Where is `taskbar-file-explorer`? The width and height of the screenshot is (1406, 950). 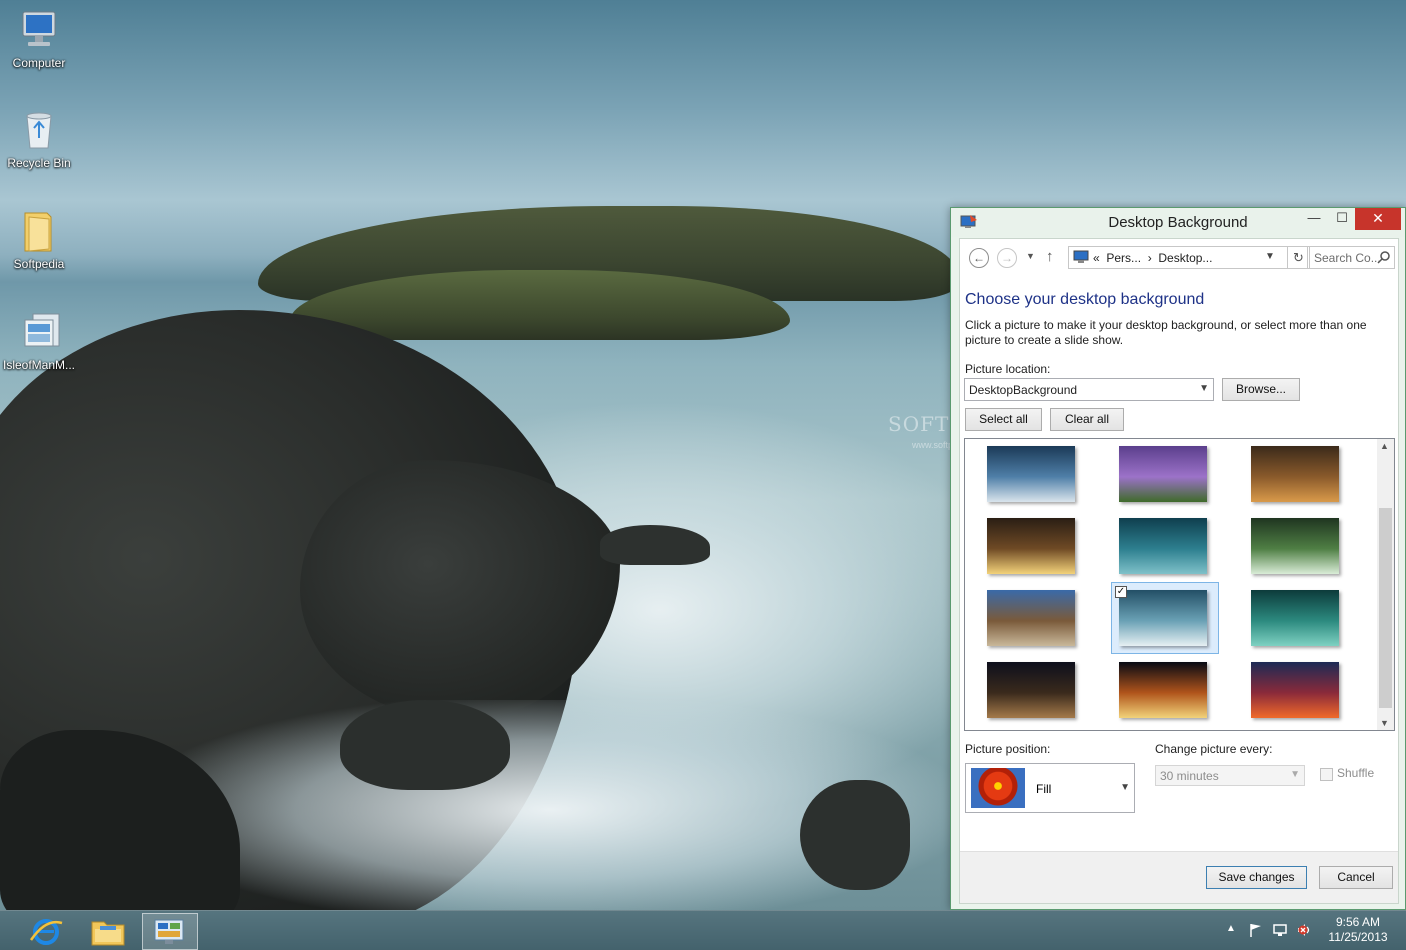
taskbar-file-explorer is located at coordinates (108, 931).